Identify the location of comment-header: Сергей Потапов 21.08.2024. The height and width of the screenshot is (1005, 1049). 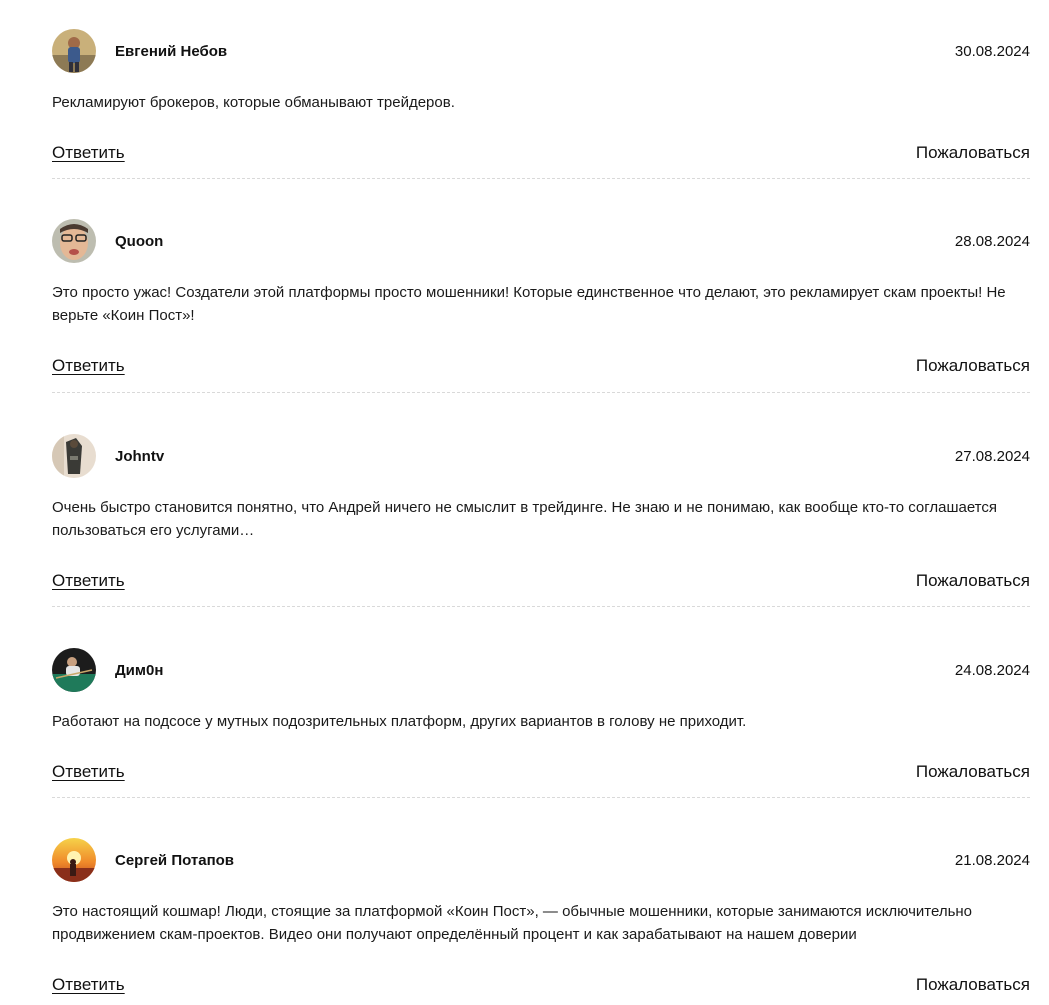
(541, 861).